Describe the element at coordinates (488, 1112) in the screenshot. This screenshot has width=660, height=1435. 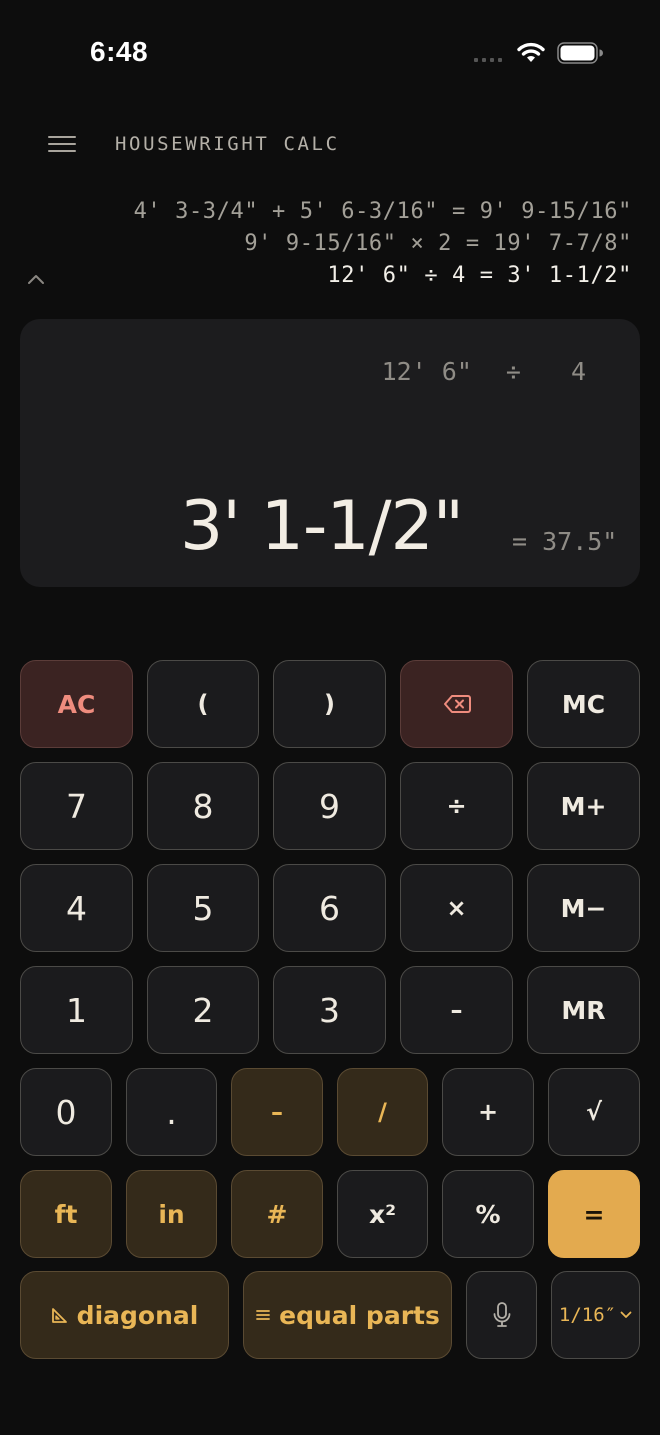
I see `add-button: +` at that location.